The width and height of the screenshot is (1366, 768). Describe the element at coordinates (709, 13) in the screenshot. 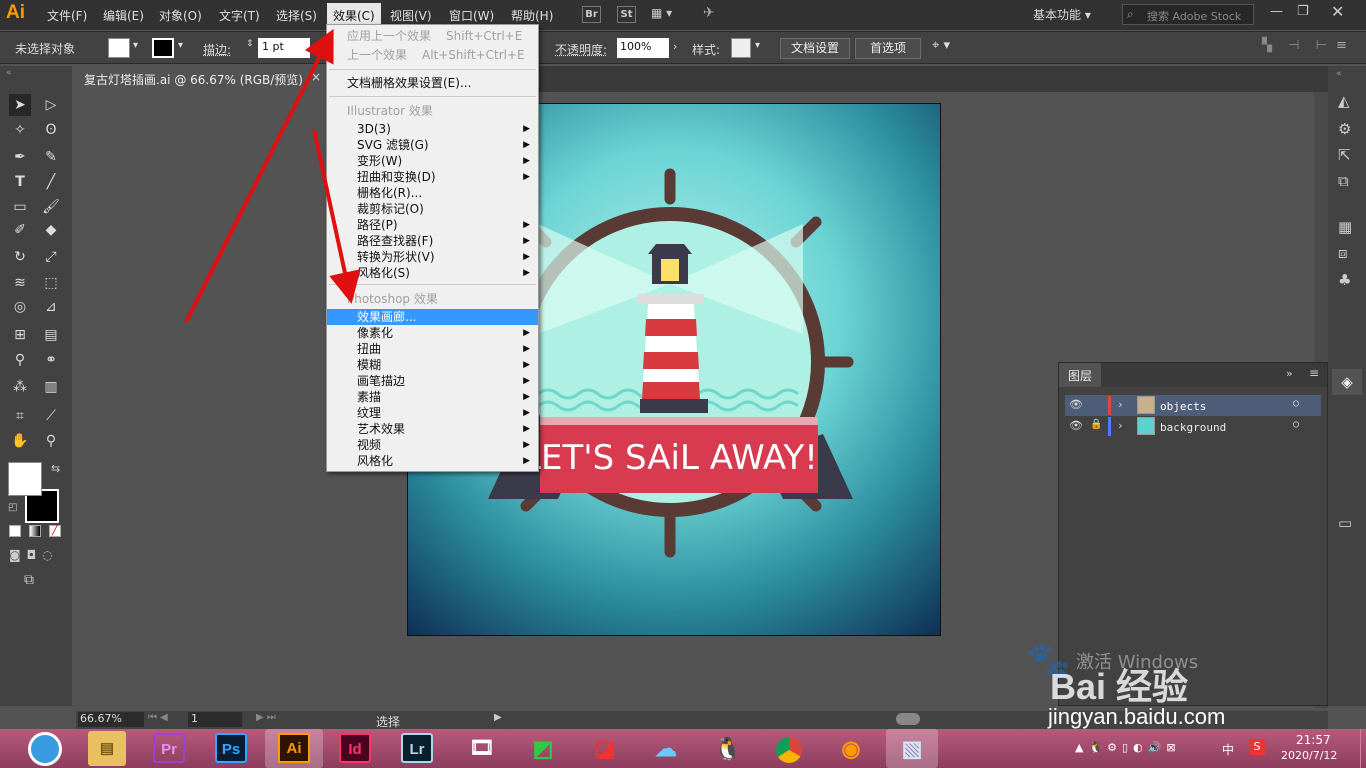

I see `gpu-performance-icon: ✈` at that location.